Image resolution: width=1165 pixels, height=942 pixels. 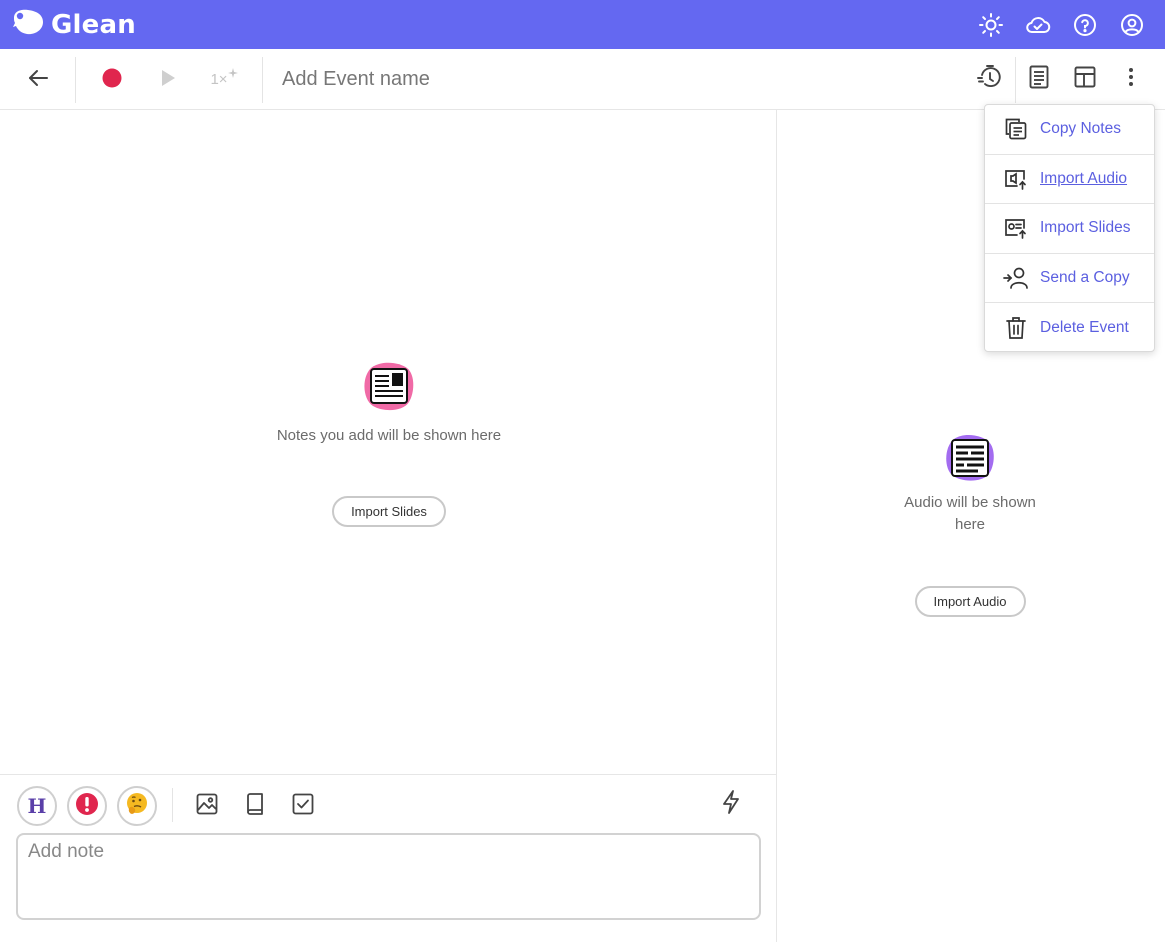 I want to click on insert-image-button, so click(x=207, y=806).